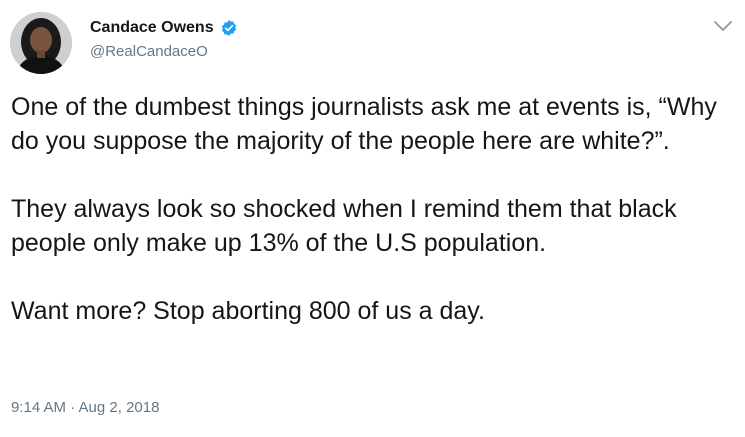  I want to click on verified-badge-icon, so click(229, 28).